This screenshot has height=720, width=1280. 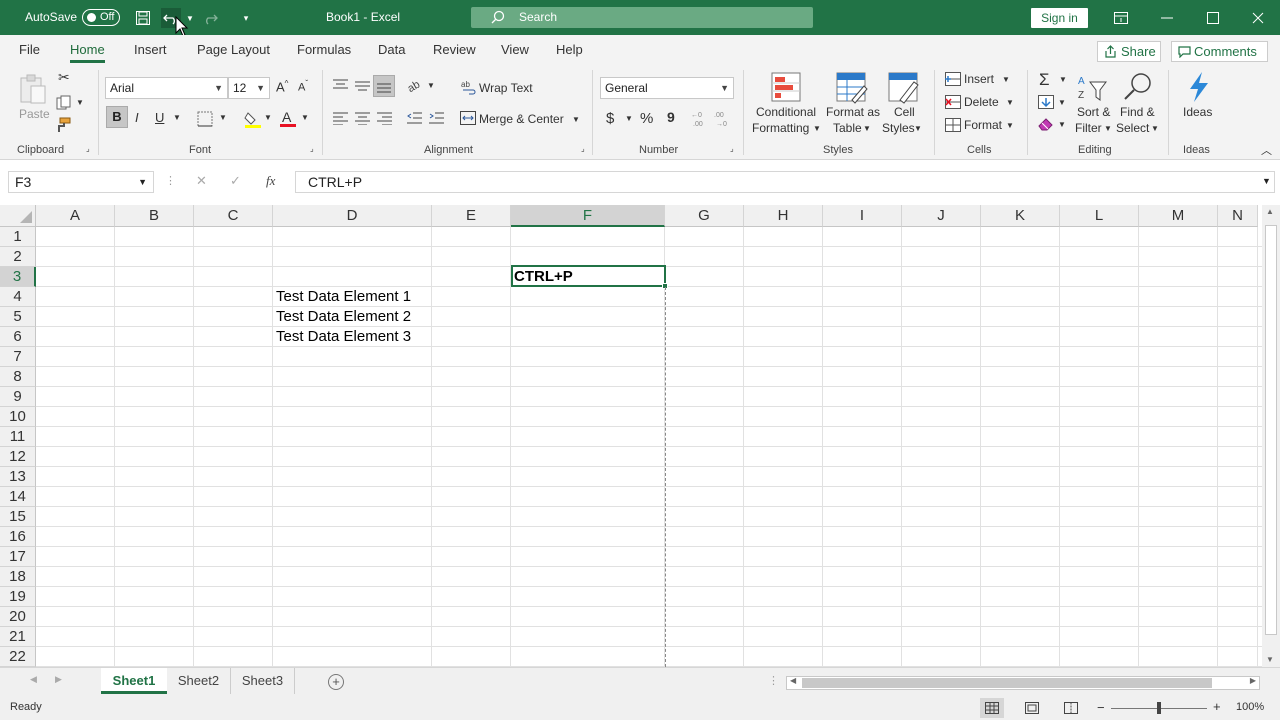 What do you see at coordinates (576, 119) in the screenshot?
I see `merge-dropdown-icon: ▼` at bounding box center [576, 119].